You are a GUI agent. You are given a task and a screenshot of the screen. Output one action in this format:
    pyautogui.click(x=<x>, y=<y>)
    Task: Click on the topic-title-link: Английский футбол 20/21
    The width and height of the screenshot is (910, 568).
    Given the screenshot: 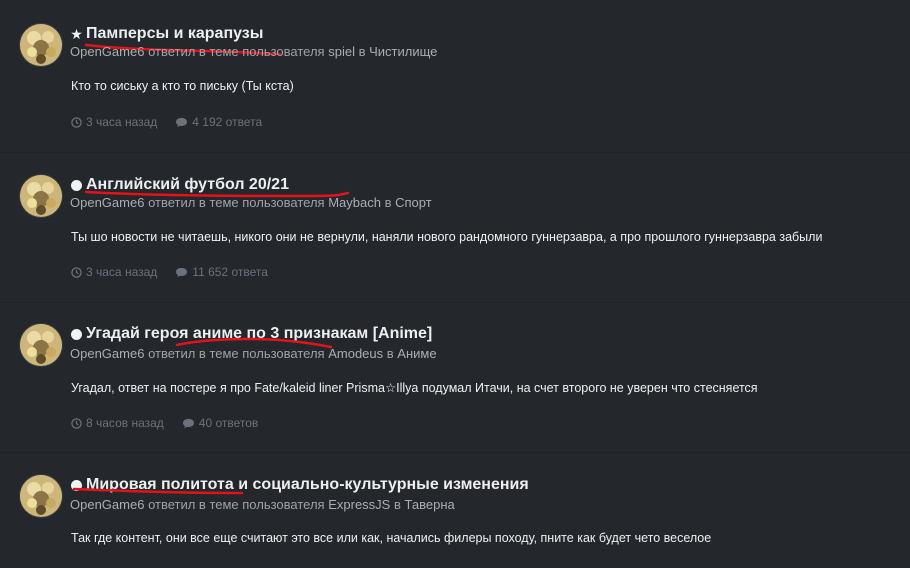 What is the action you would take?
    pyautogui.click(x=187, y=185)
    